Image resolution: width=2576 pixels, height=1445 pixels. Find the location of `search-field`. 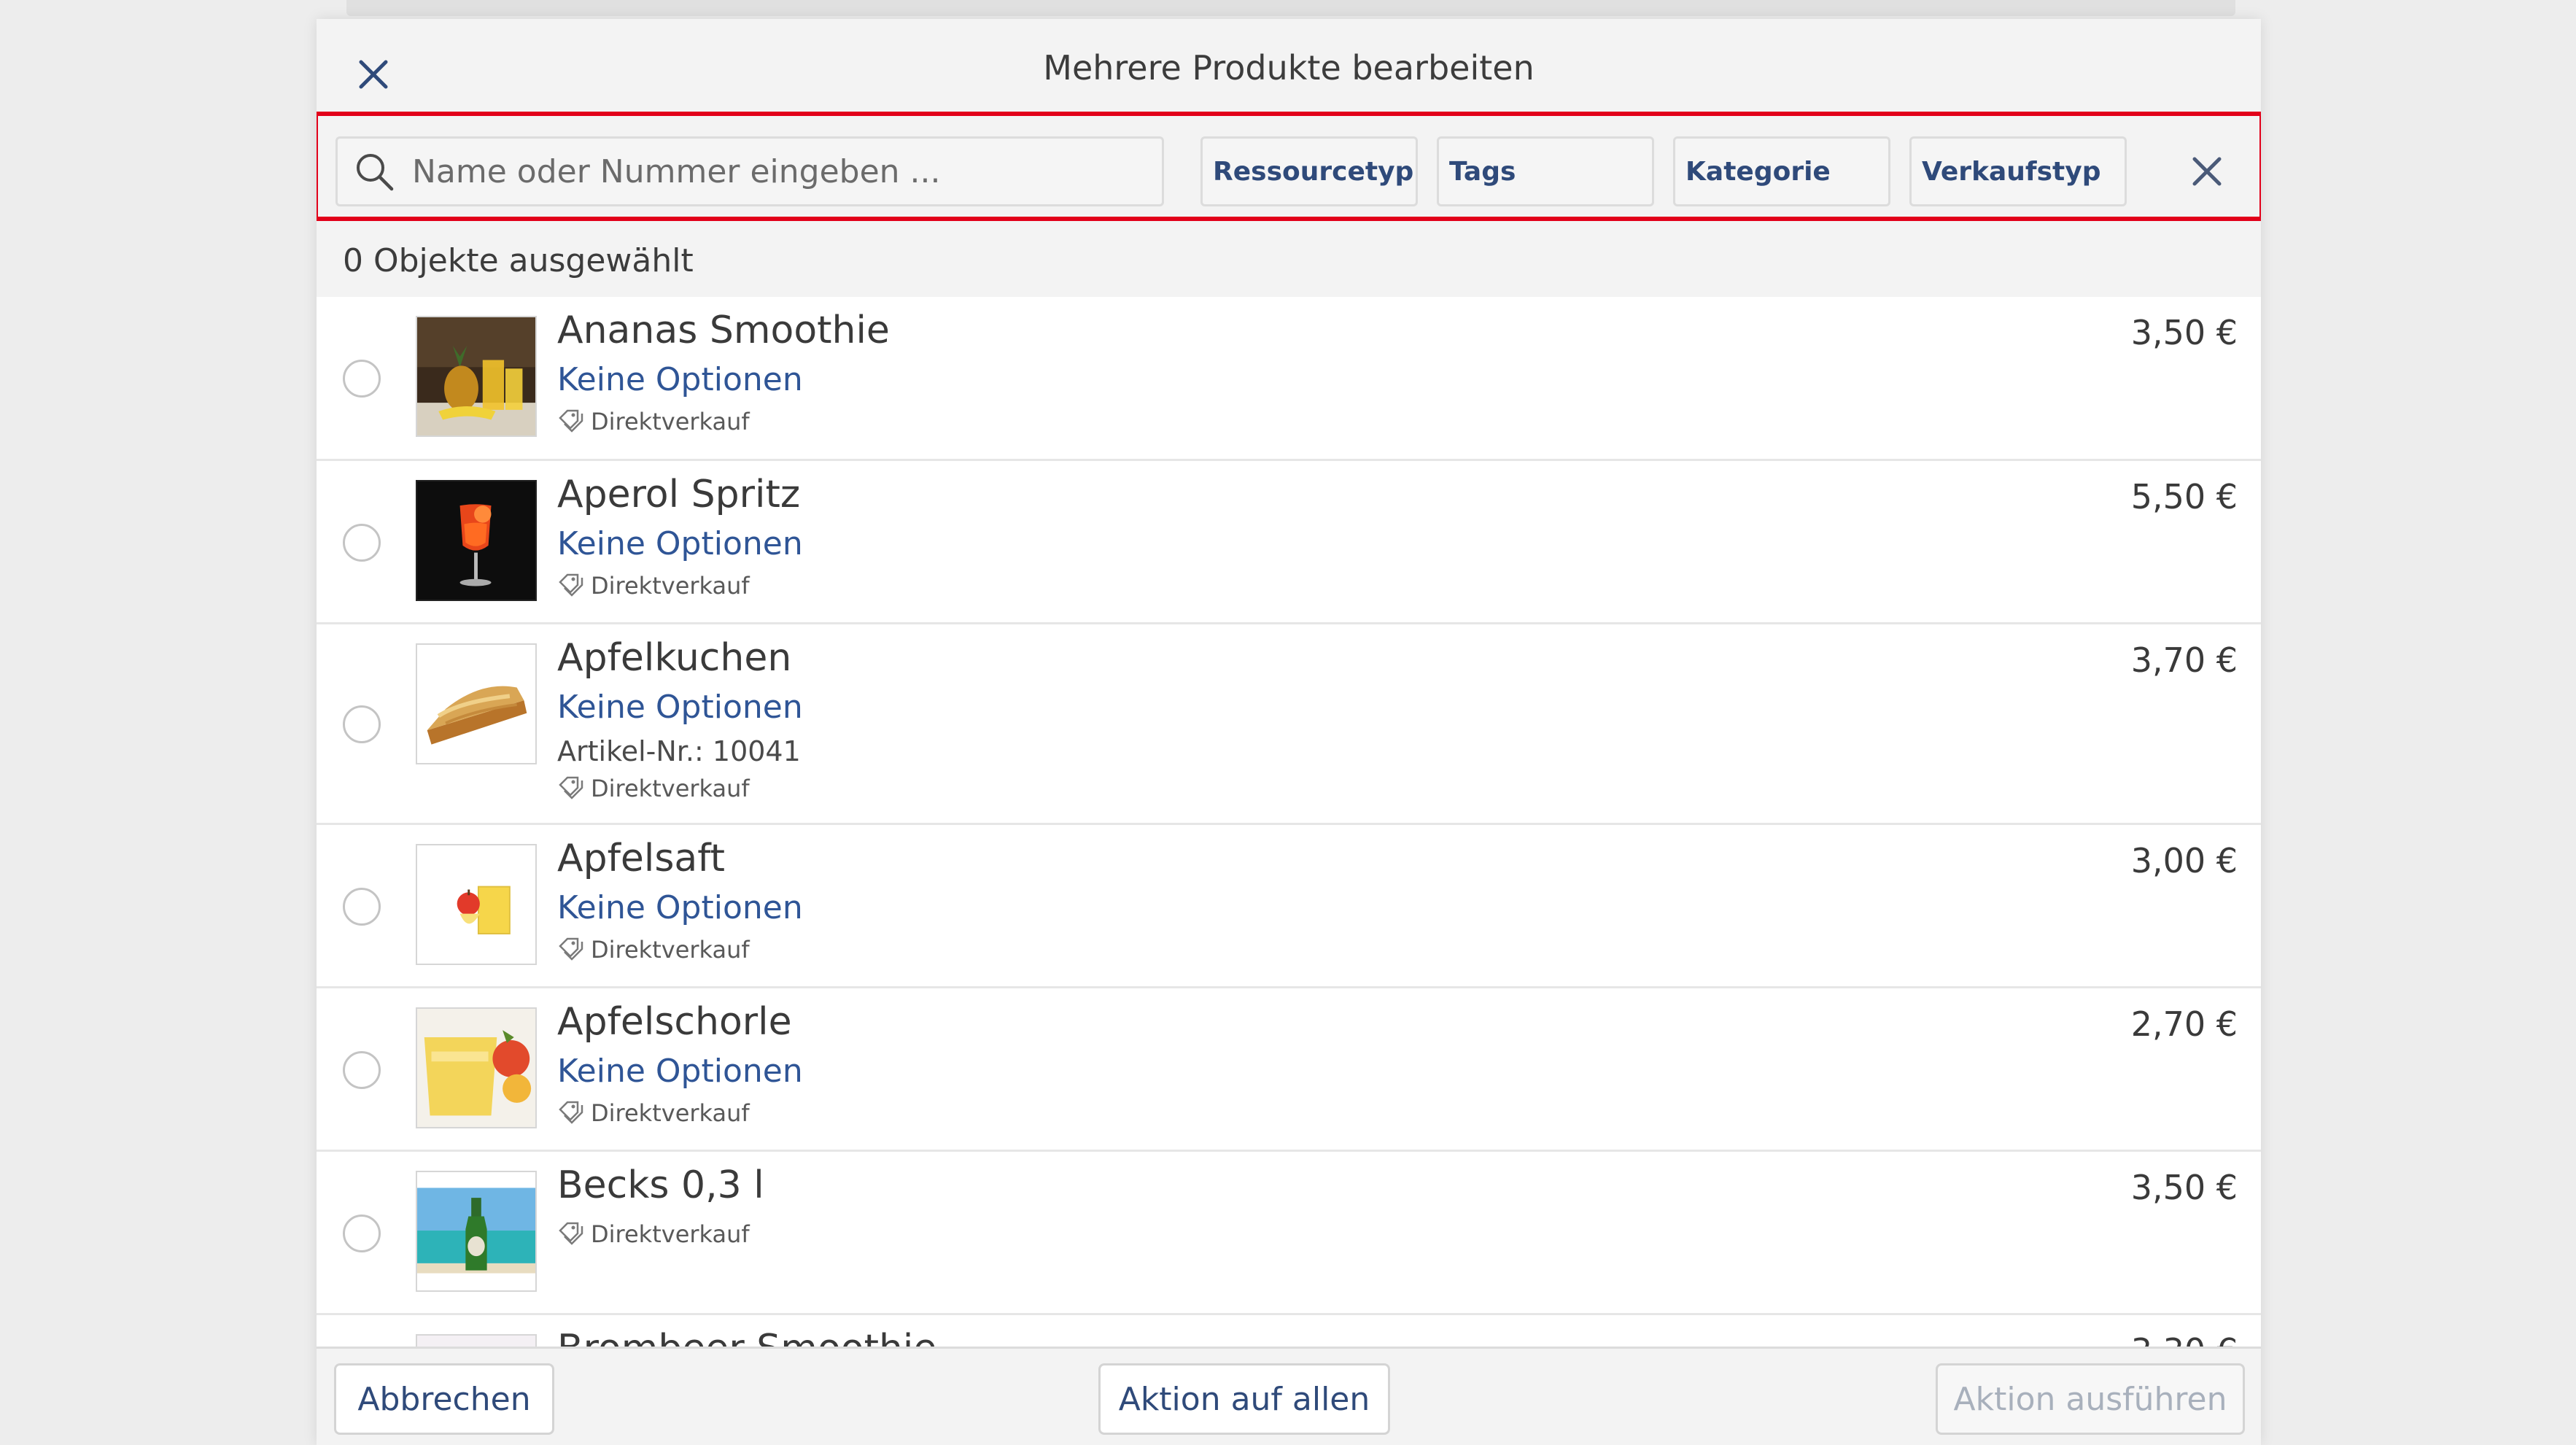

search-field is located at coordinates (750, 171).